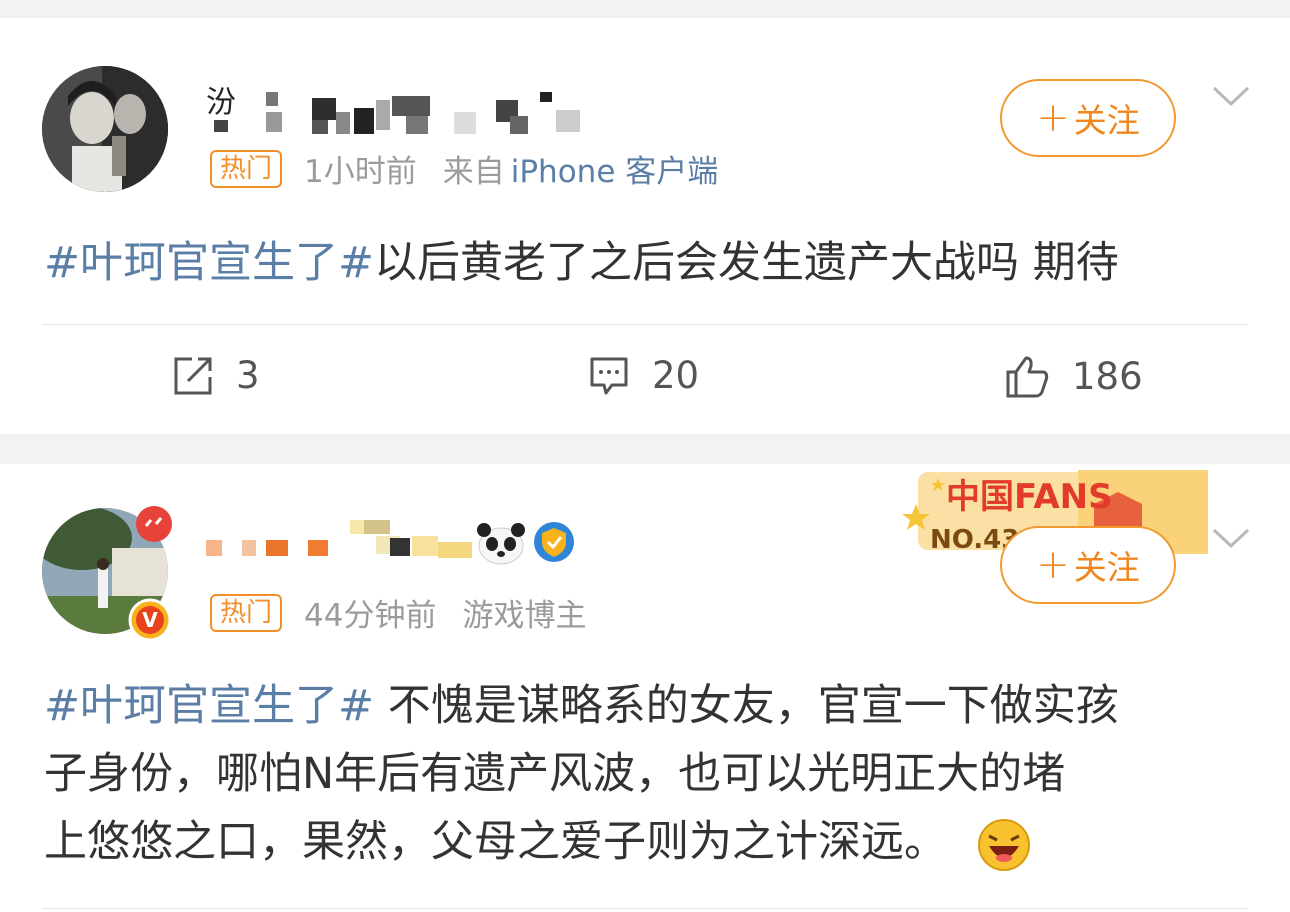  What do you see at coordinates (360, 172) in the screenshot?
I see `post-time: 1小时前` at bounding box center [360, 172].